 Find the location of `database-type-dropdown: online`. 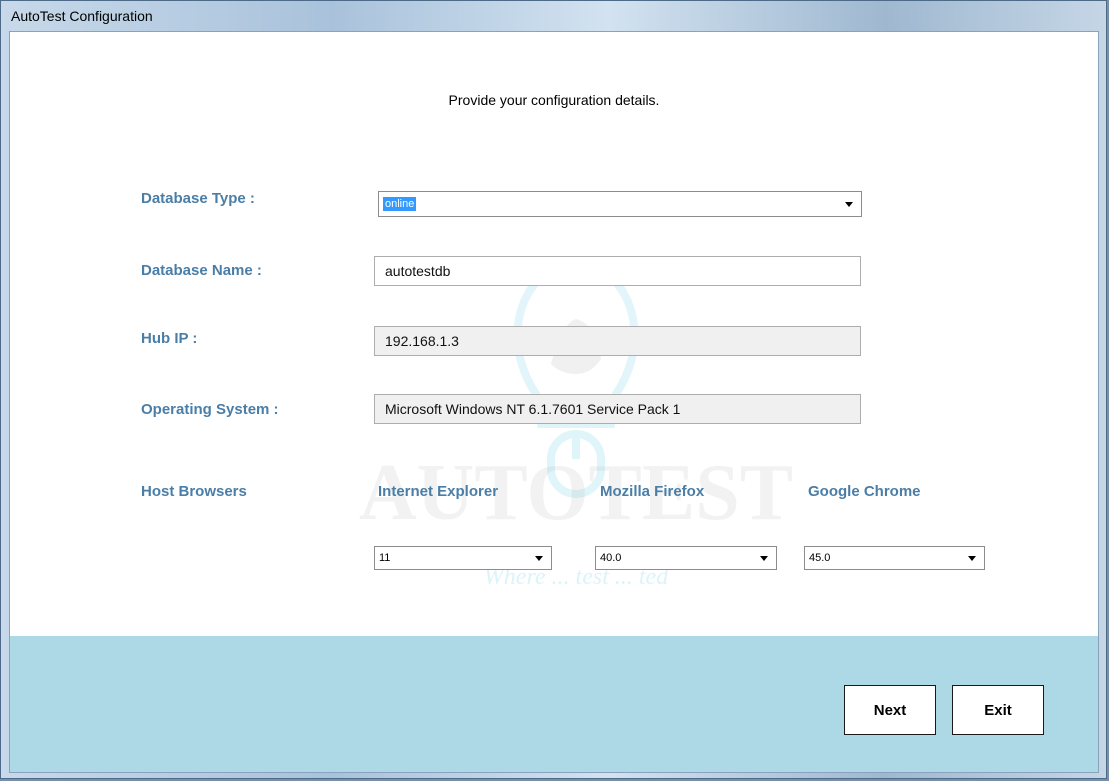

database-type-dropdown: online is located at coordinates (620, 204).